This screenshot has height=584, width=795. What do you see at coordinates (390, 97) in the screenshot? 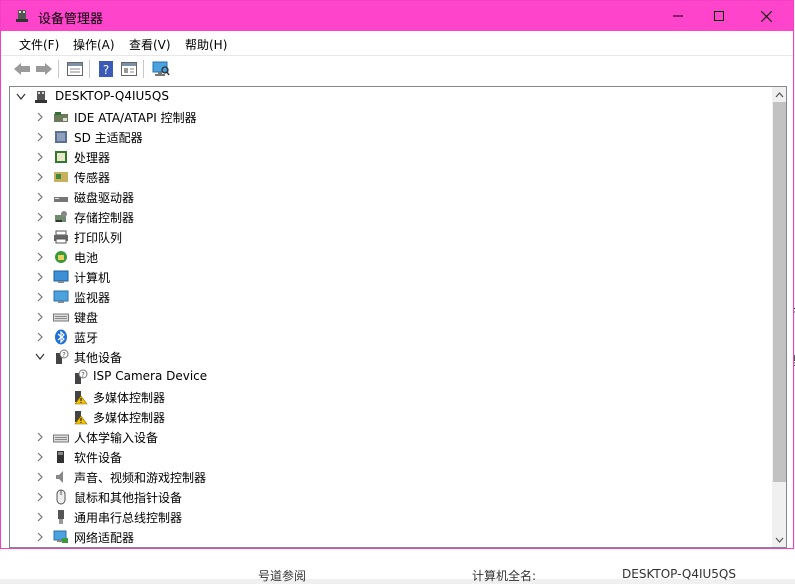
I see `tree-root: DESKTOP-Q4IU5QS` at bounding box center [390, 97].